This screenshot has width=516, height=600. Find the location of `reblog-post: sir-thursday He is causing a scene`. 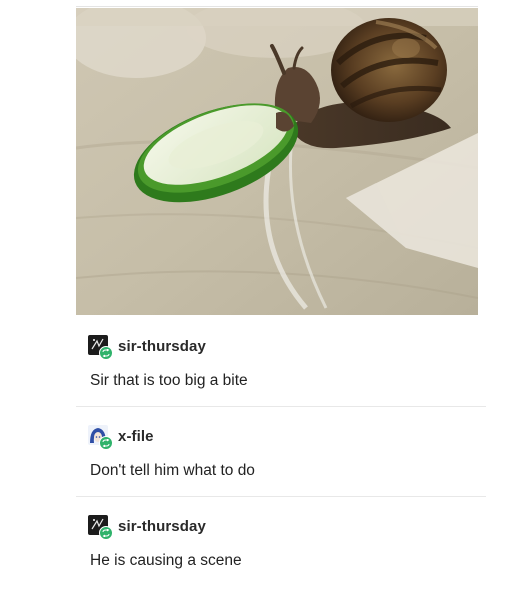

reblog-post: sir-thursday He is causing a scene is located at coordinates (277, 542).